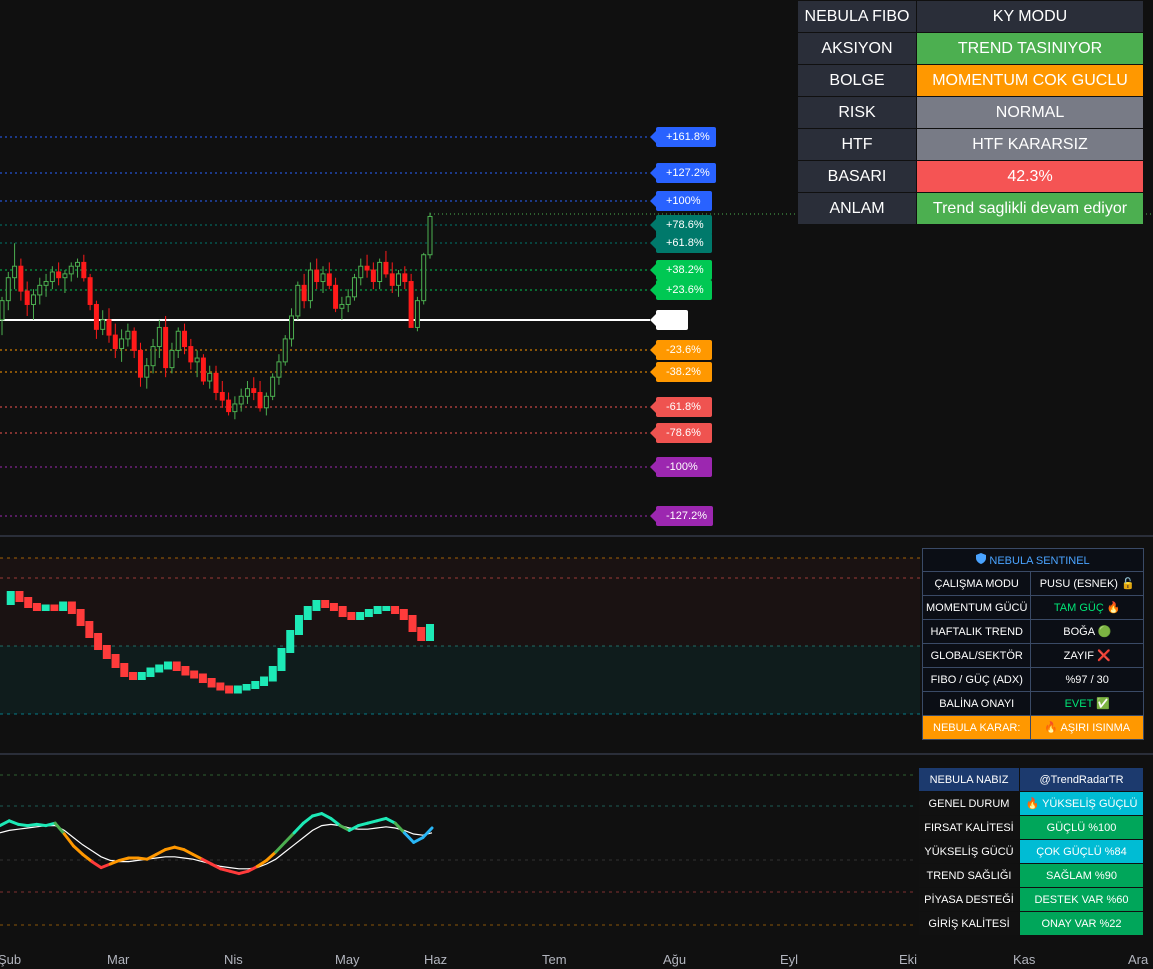  What do you see at coordinates (857, 80) in the screenshot?
I see `fibo-table-row-label: BOLGE` at bounding box center [857, 80].